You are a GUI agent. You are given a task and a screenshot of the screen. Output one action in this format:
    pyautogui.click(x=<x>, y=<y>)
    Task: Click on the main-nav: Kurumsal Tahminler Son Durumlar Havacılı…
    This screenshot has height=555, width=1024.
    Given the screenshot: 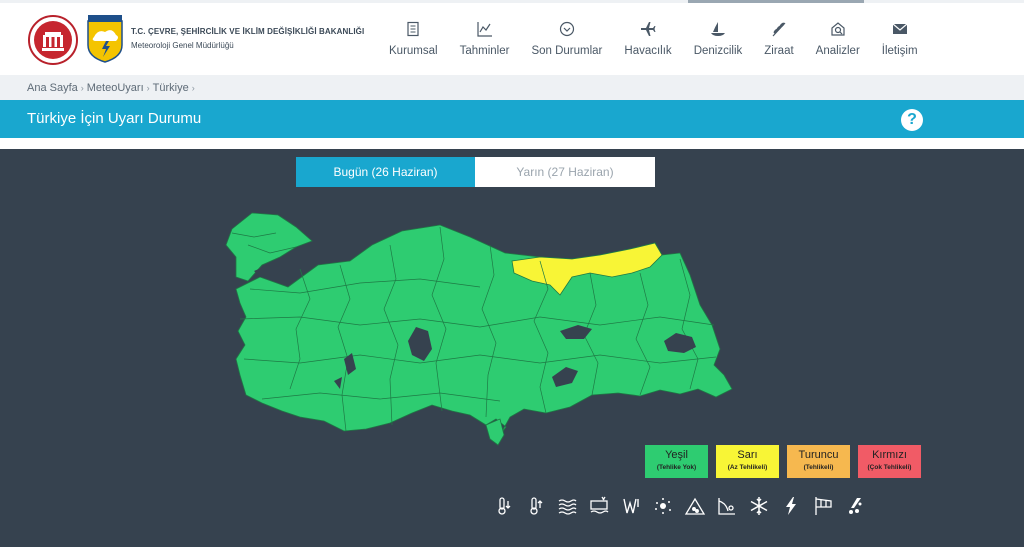 What is the action you would take?
    pyautogui.click(x=653, y=39)
    